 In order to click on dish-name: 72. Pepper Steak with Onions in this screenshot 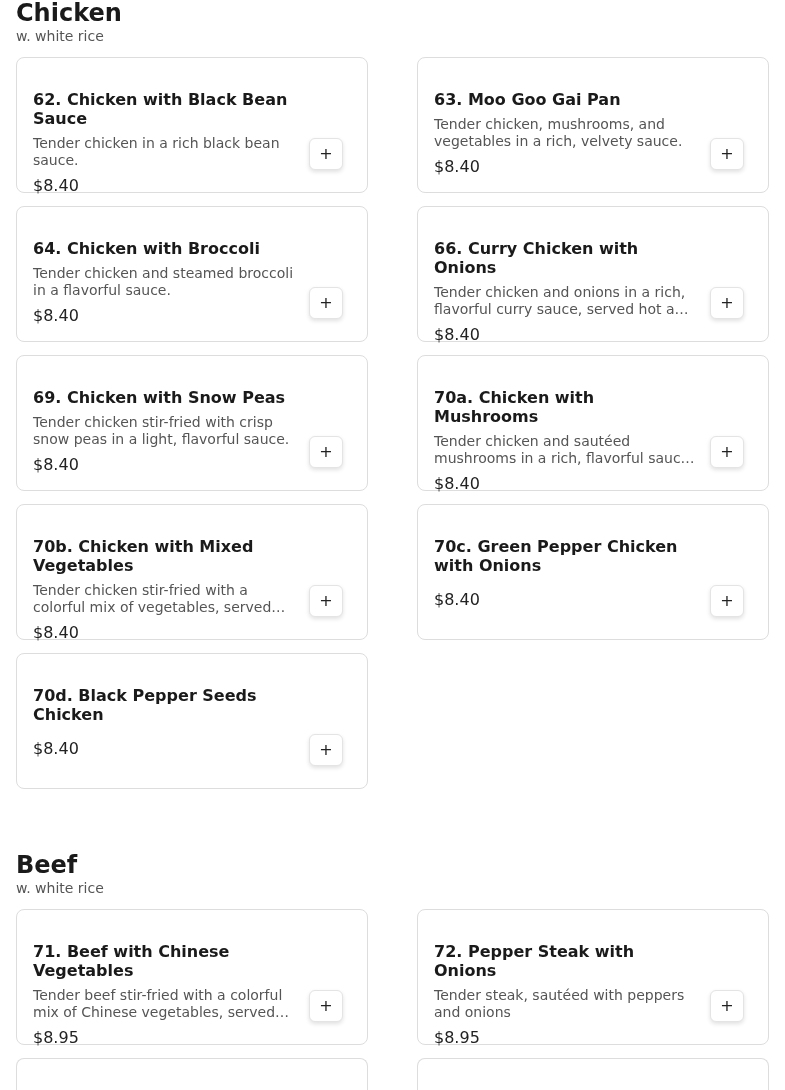, I will do `click(535, 961)`.